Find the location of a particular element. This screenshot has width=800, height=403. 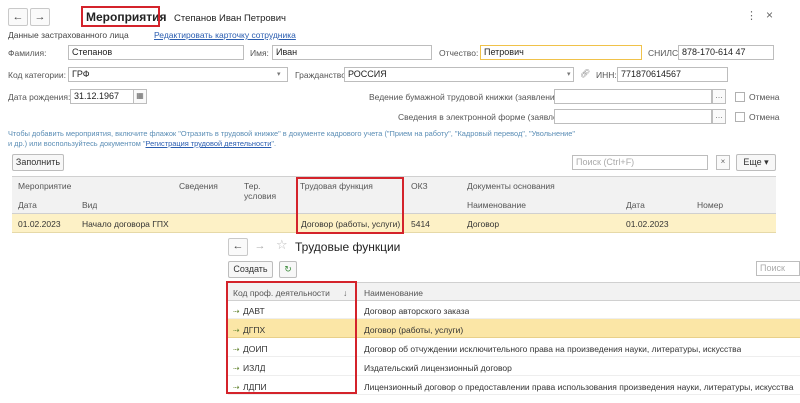

hint-text: и др.) или воспользуйтесь документом " is located at coordinates (77, 143).